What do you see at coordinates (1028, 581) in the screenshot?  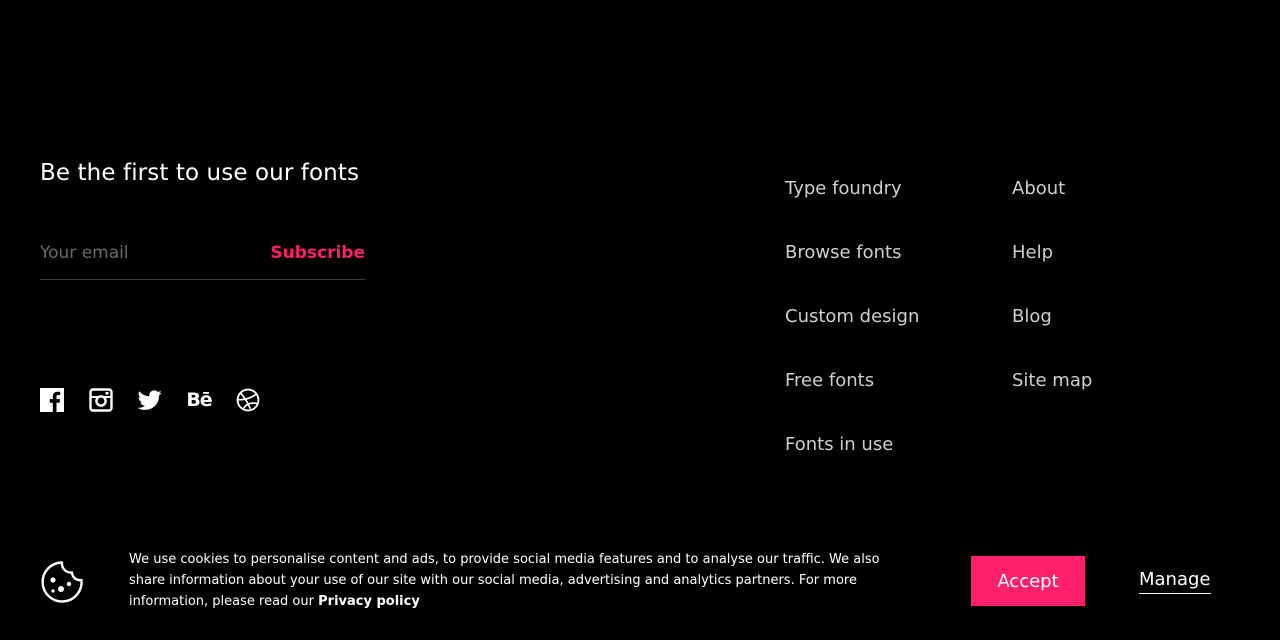 I see `accept-button: Accept` at bounding box center [1028, 581].